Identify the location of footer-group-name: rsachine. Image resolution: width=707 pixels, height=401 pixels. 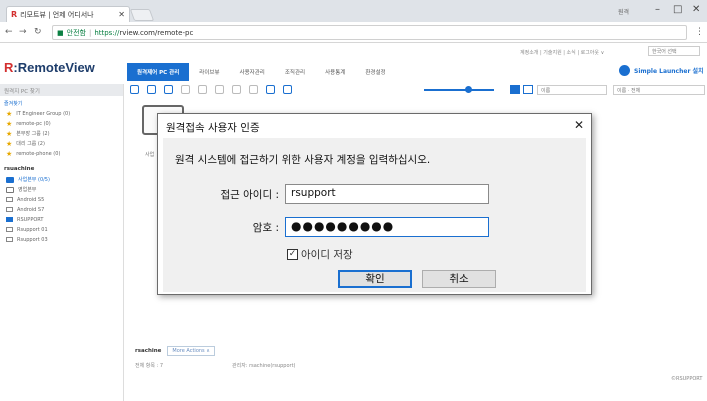
(148, 351).